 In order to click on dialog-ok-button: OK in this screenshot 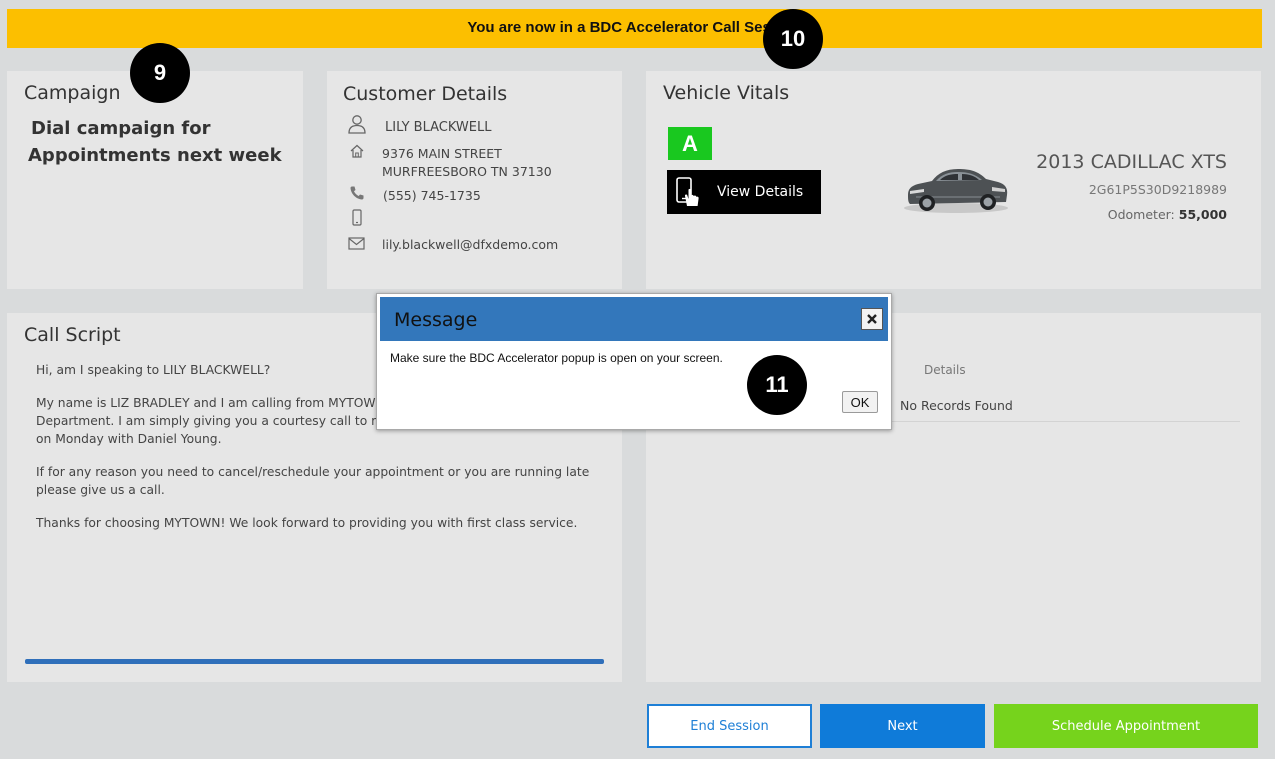, I will do `click(860, 402)`.